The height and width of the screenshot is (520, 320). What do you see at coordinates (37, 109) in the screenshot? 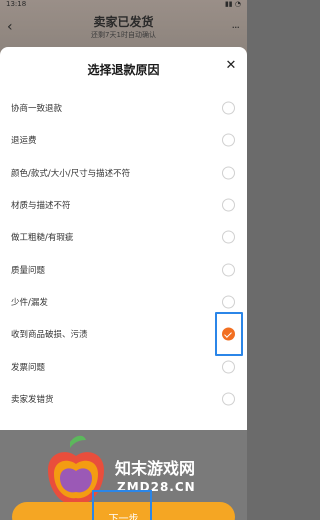
I see `reason-label: 协商一致退款` at bounding box center [37, 109].